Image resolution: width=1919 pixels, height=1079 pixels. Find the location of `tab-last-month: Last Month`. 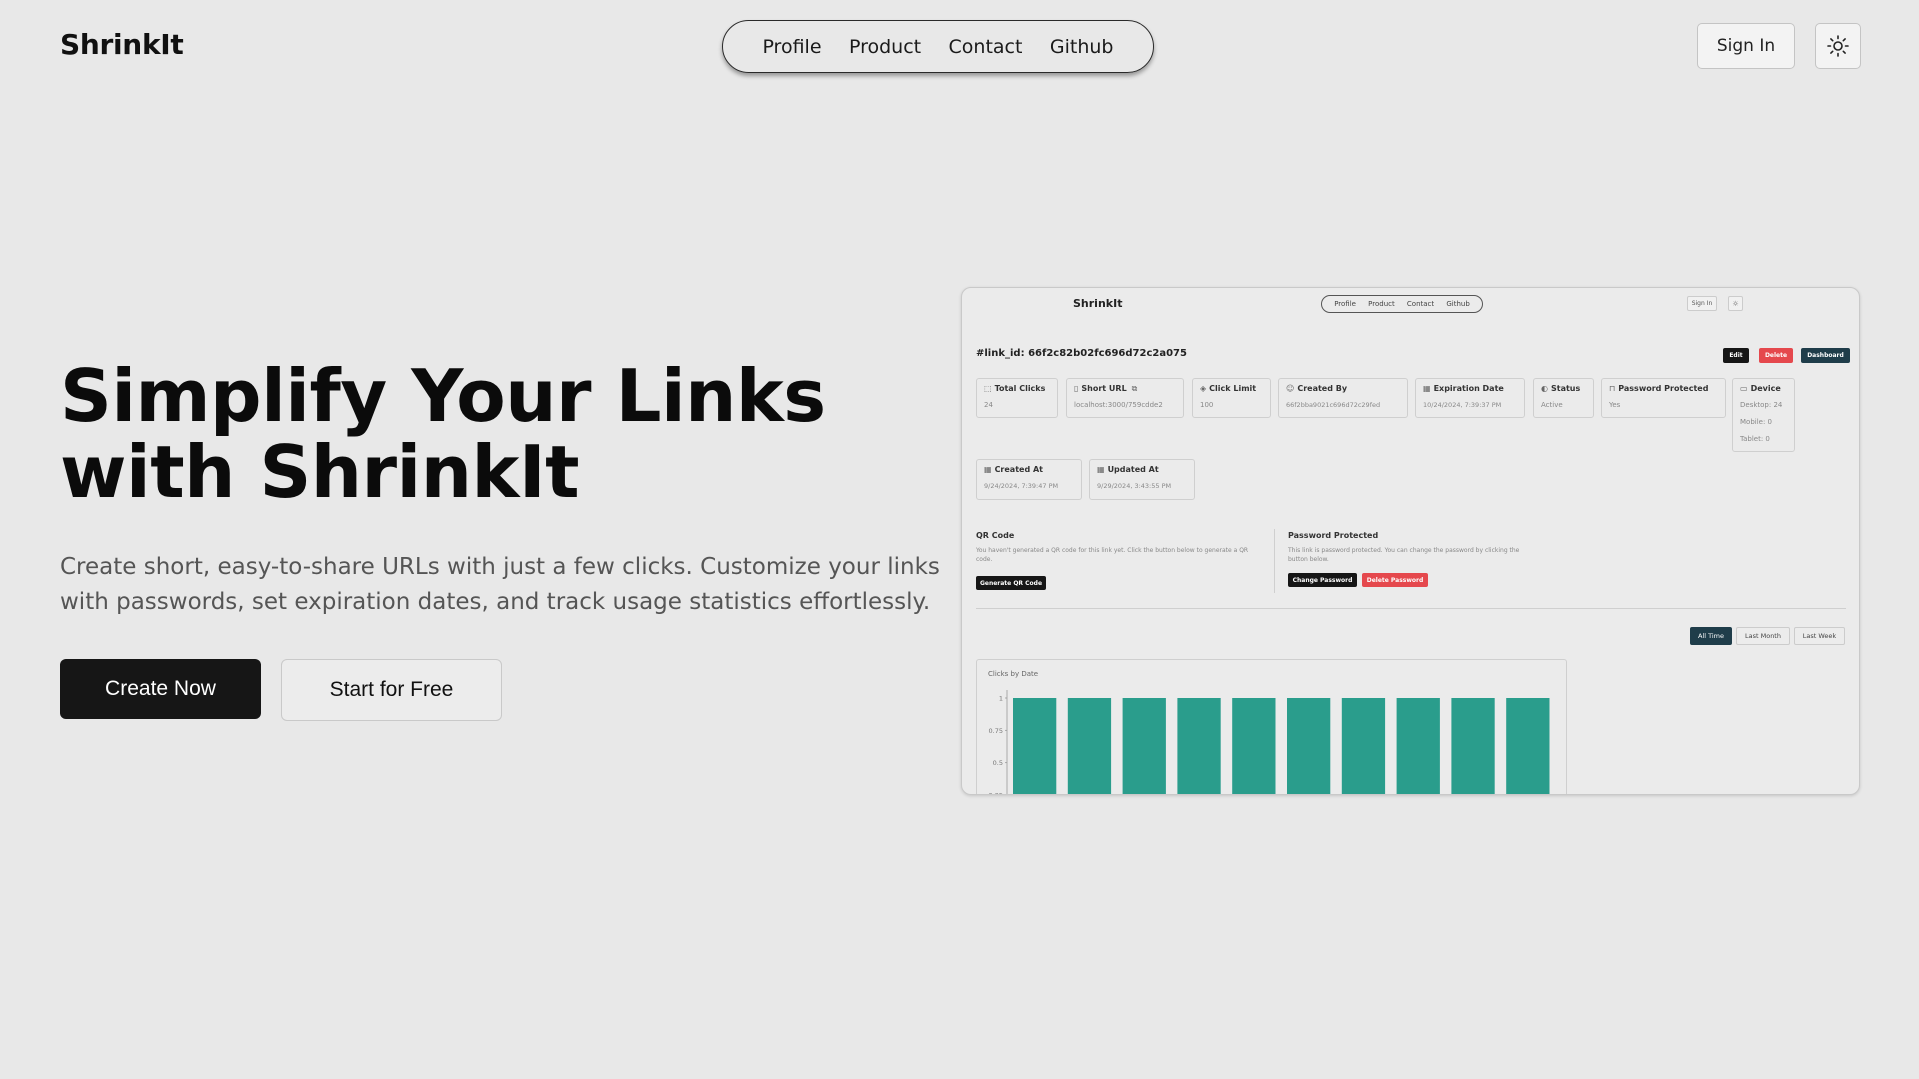

tab-last-month: Last Month is located at coordinates (1763, 636).